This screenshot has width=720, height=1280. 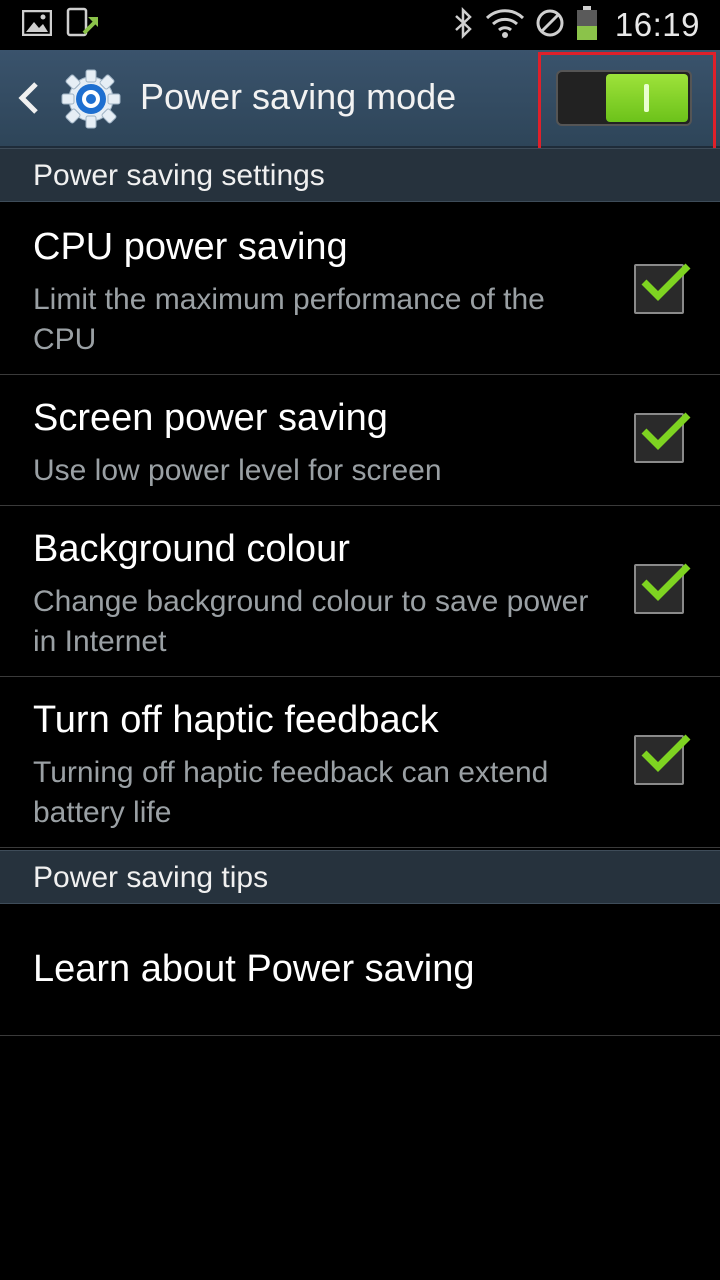 I want to click on page-title: Power saving mode, so click(x=298, y=96).